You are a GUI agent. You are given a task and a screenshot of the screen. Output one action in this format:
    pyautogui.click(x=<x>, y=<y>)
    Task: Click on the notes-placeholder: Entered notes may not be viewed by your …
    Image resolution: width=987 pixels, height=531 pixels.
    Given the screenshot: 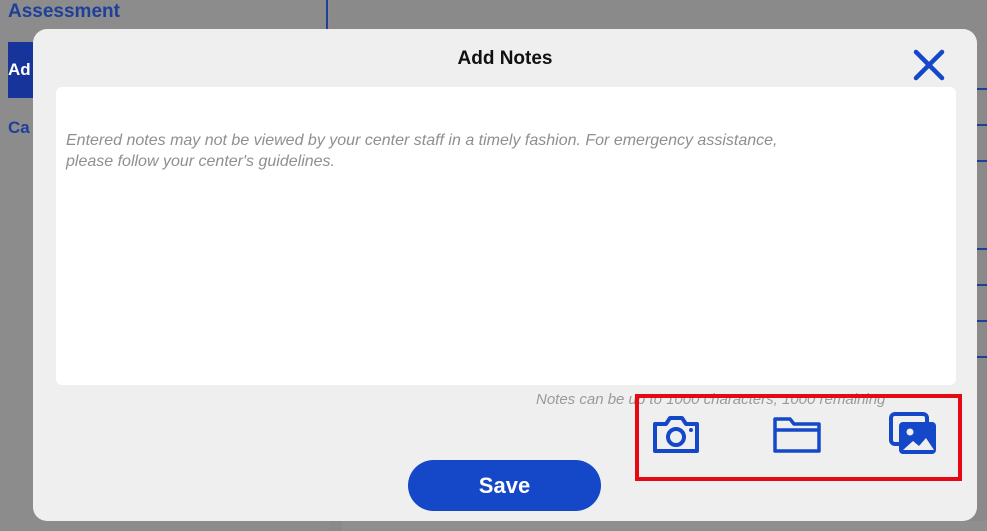 What is the action you would take?
    pyautogui.click(x=422, y=151)
    